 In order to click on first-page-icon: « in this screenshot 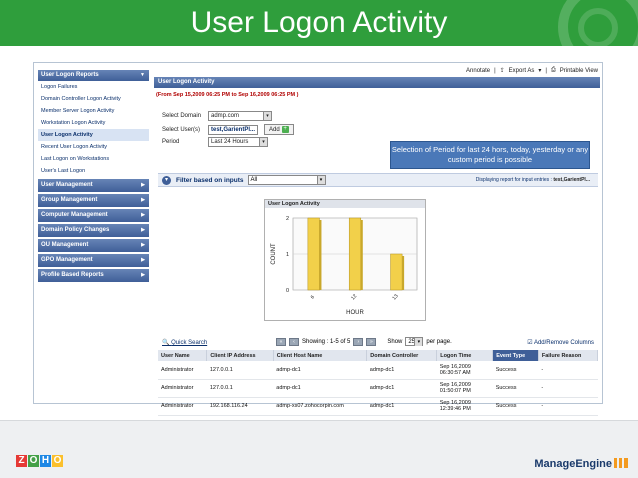, I will do `click(281, 341)`.